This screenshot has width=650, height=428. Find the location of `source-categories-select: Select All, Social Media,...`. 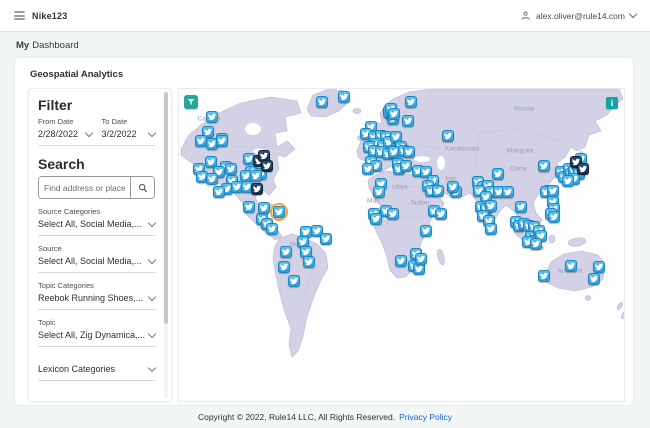

source-categories-select: Select All, Social Media,... is located at coordinates (97, 224).